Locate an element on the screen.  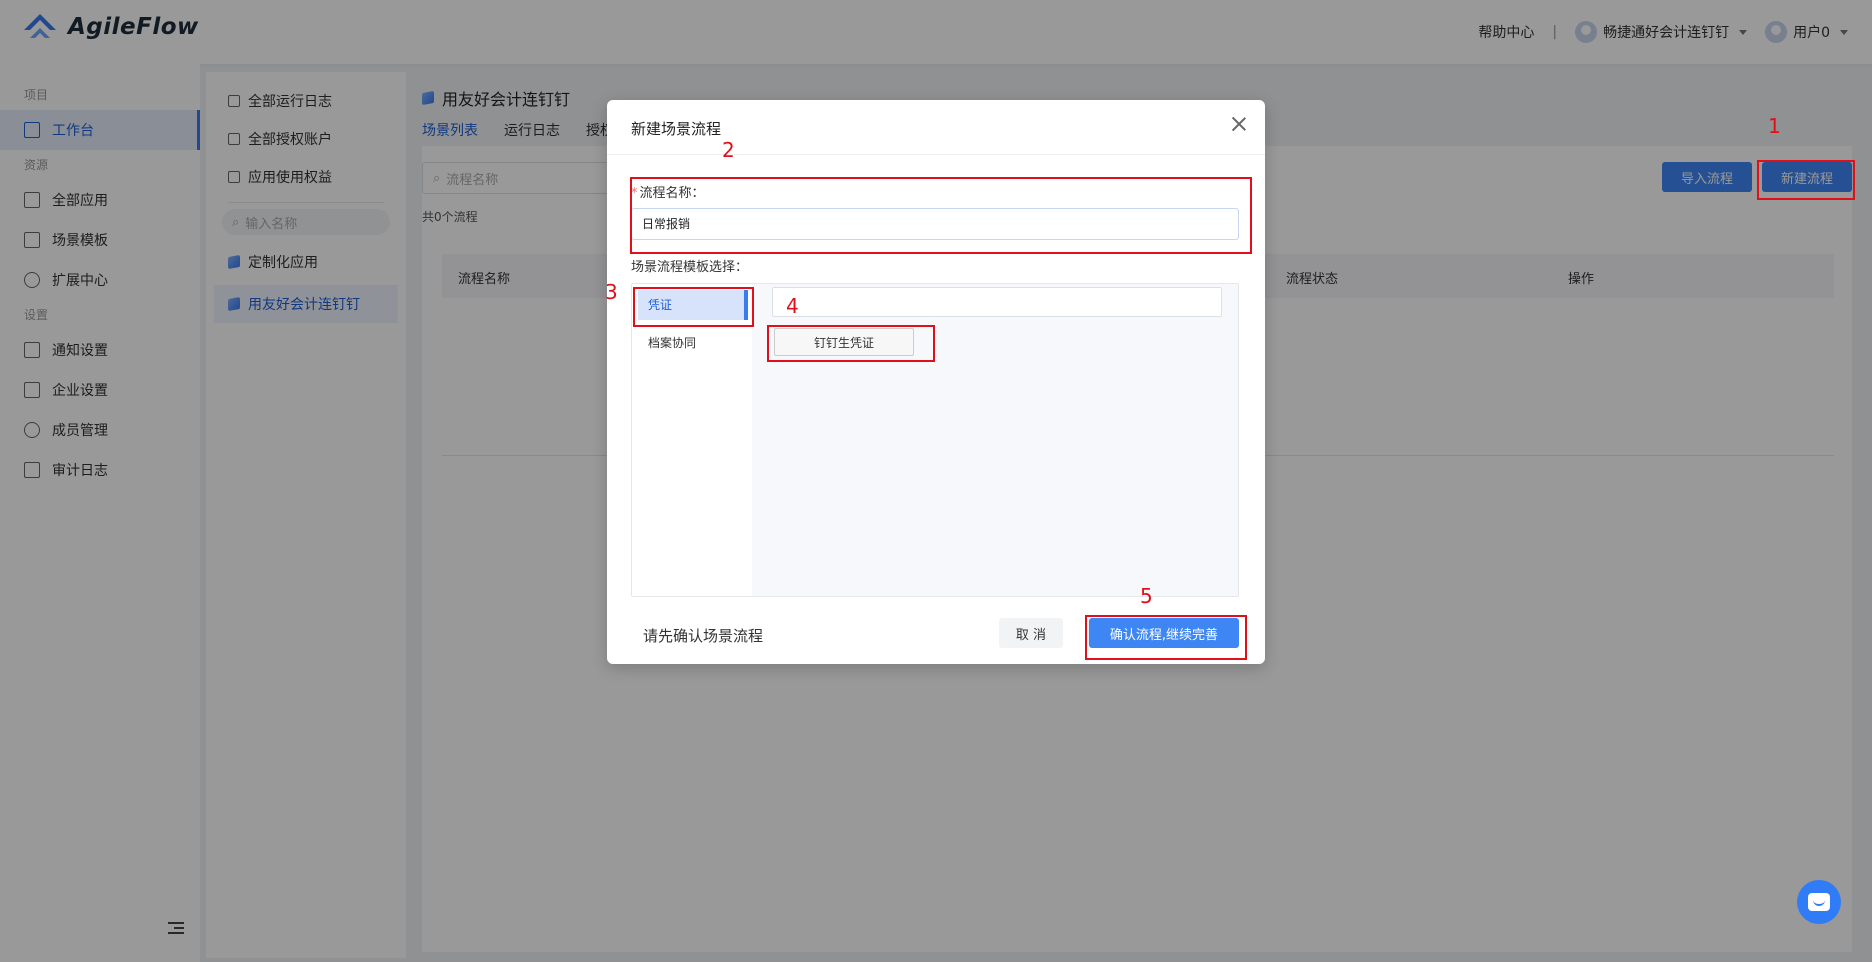
close-icon is located at coordinates (1239, 124).